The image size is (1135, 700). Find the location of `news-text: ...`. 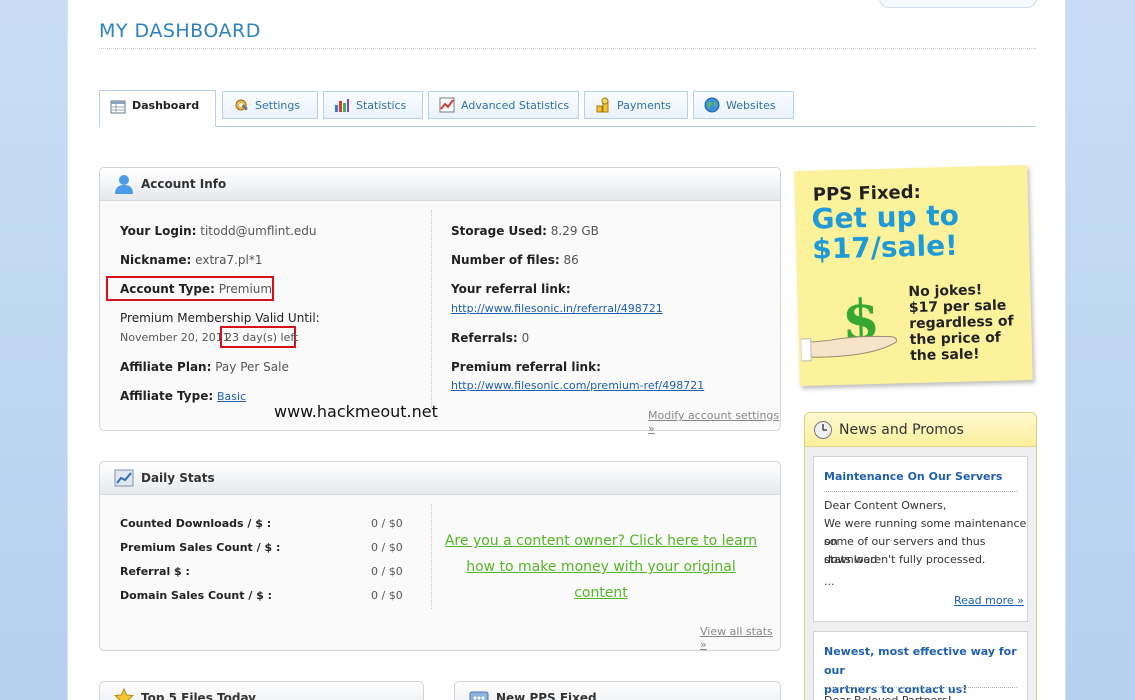

news-text: ... is located at coordinates (829, 581).